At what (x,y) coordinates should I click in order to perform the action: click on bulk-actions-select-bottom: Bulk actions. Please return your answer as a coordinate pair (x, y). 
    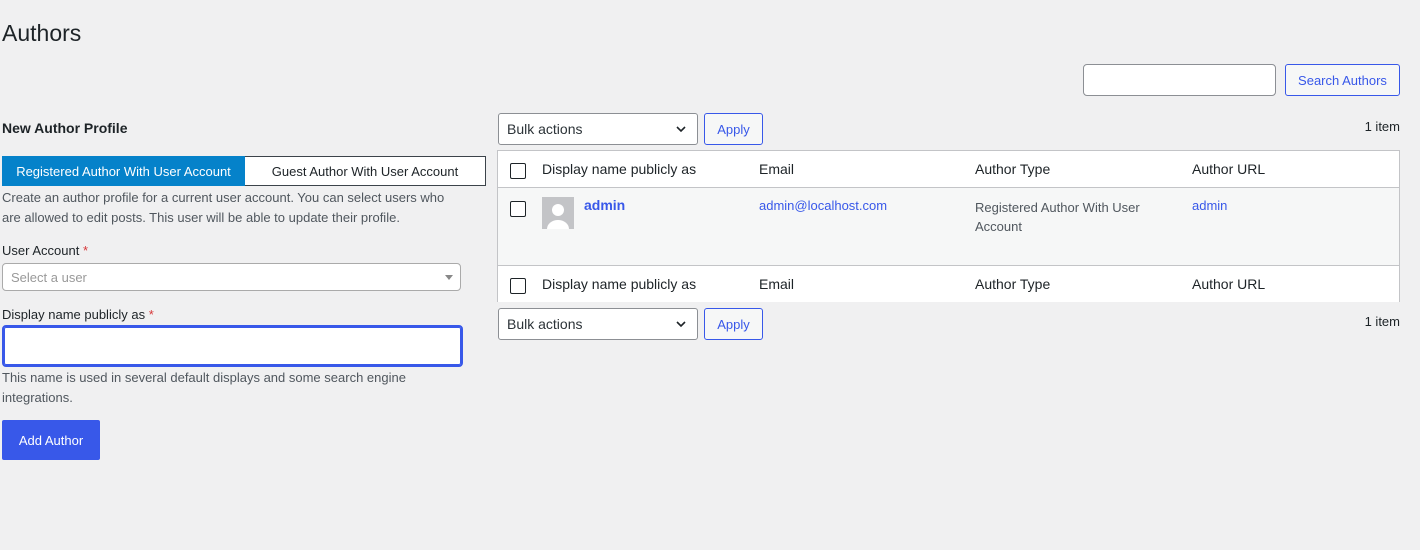
    Looking at the image, I should click on (598, 324).